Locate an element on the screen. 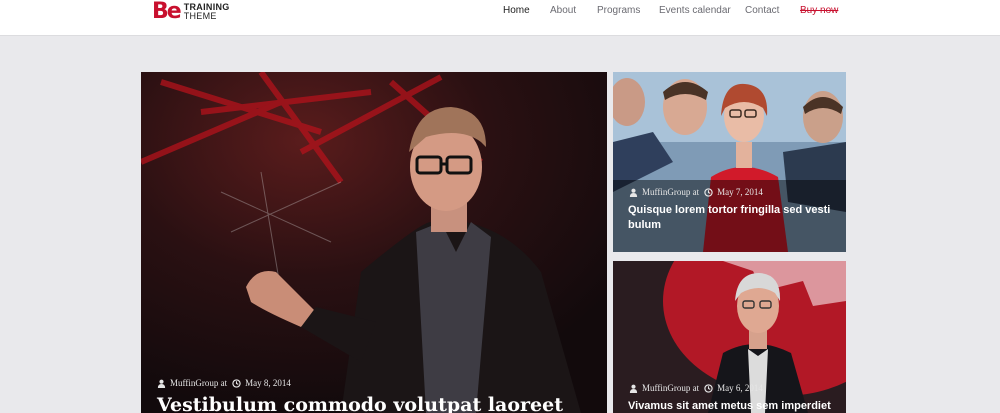 This screenshot has width=1000, height=413. post-date: May 8, 2014 is located at coordinates (268, 383).